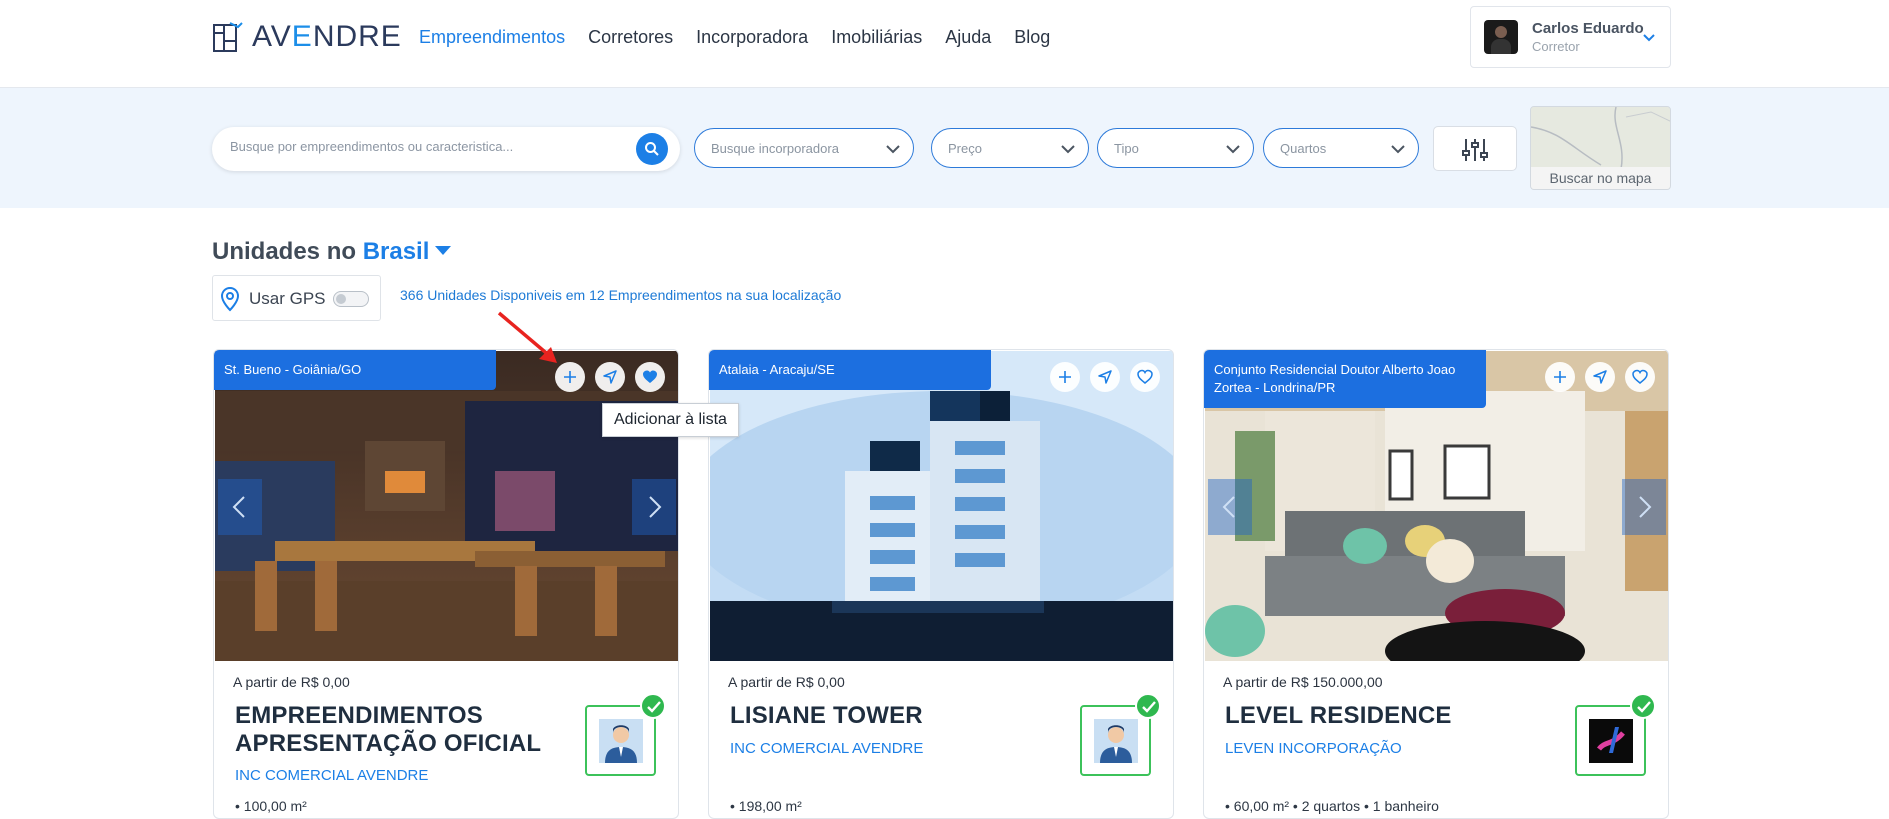 The image size is (1889, 819). What do you see at coordinates (1600, 178) in the screenshot?
I see `map-button-label: Buscar no mapa` at bounding box center [1600, 178].